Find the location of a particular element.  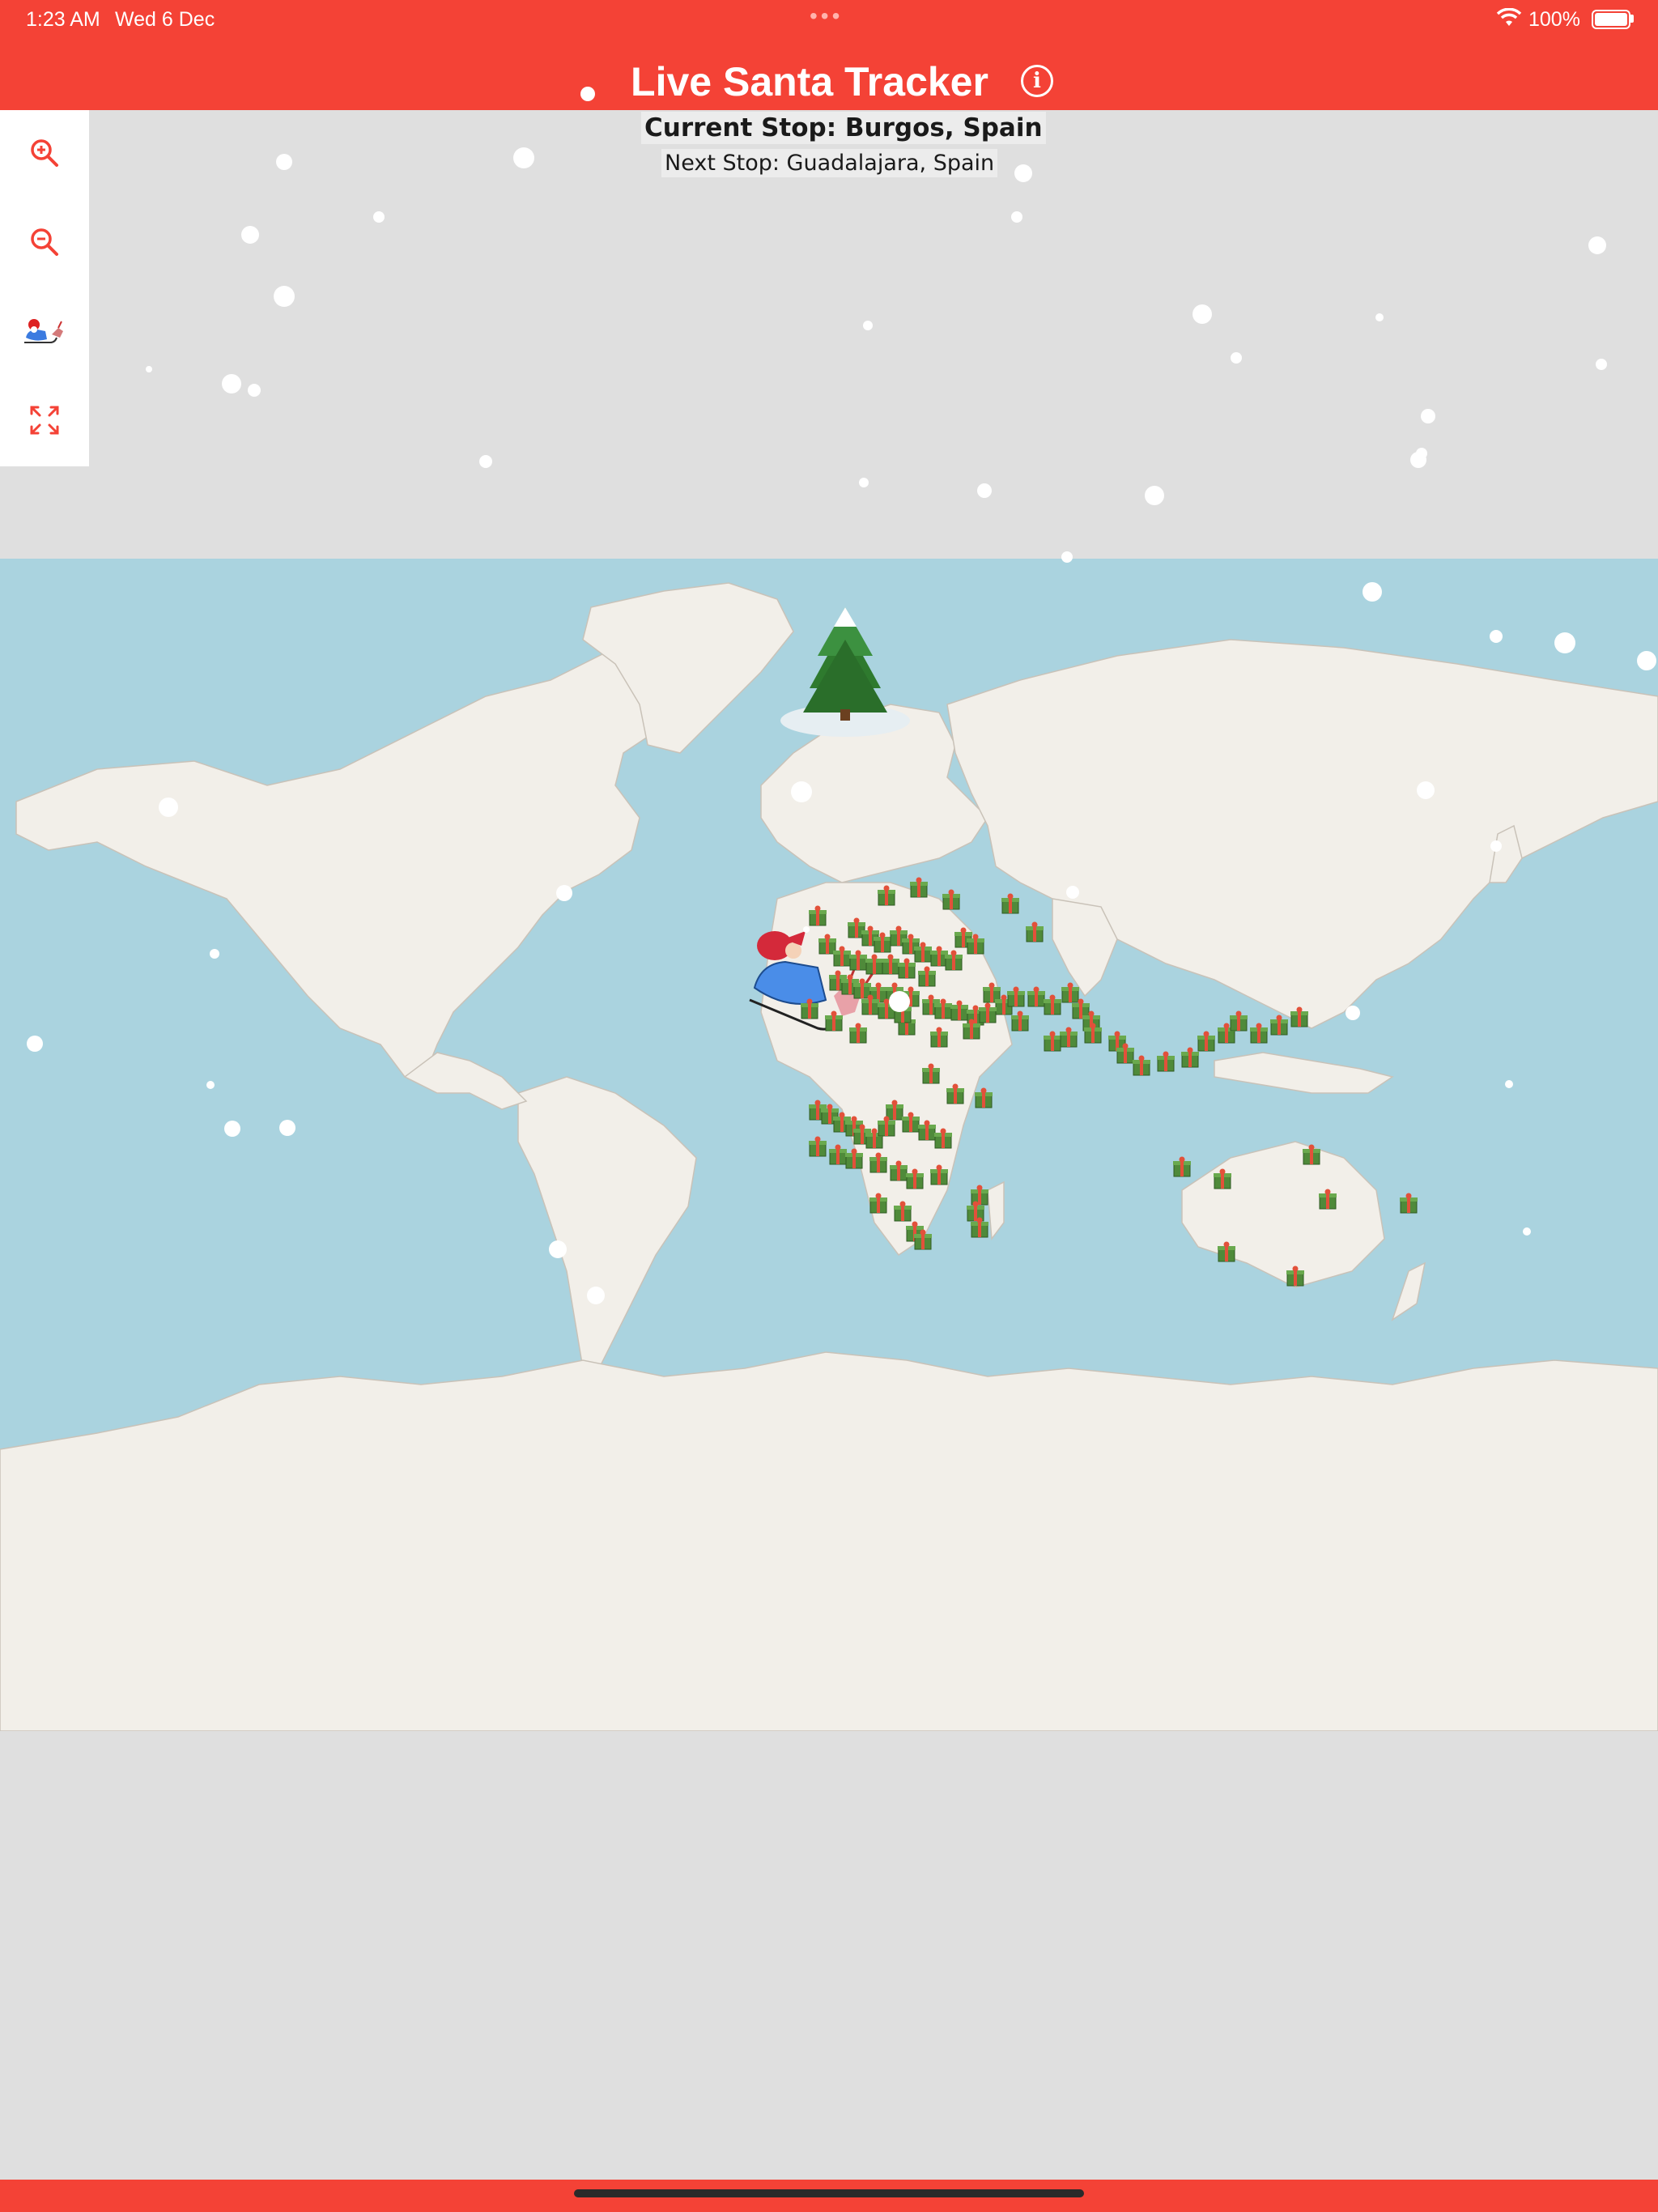

home-indicator is located at coordinates (829, 2193).